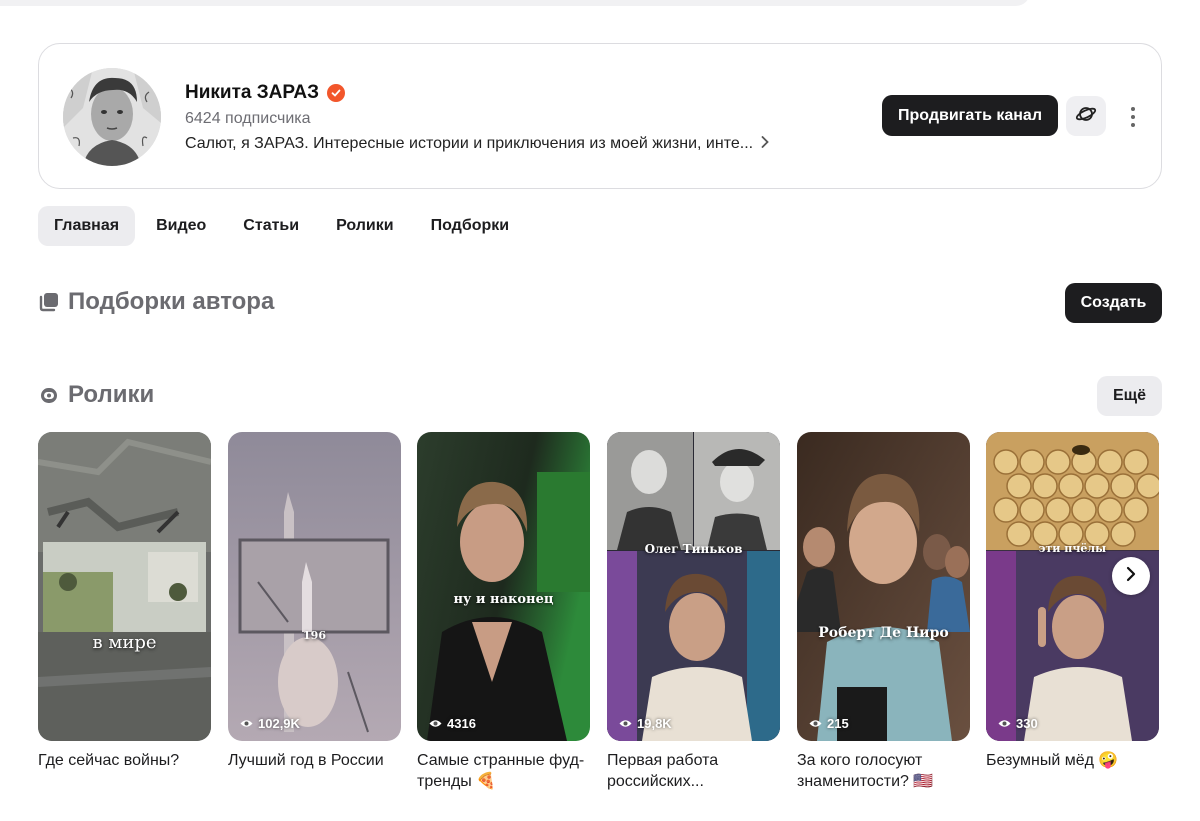 The width and height of the screenshot is (1200, 821). What do you see at coordinates (1072, 601) in the screenshot?
I see `short-card: эти пчёлы 330 Безумный мёд 🤪` at bounding box center [1072, 601].